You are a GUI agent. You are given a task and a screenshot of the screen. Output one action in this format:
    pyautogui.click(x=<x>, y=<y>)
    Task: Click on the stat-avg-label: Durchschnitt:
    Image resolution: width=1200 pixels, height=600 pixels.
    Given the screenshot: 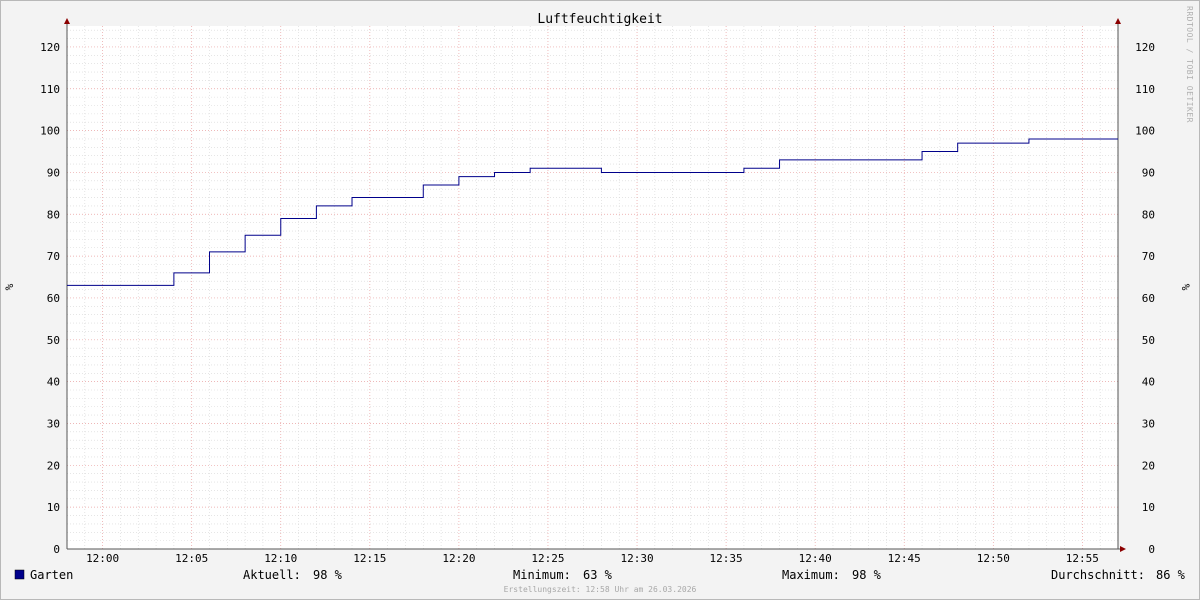 What is the action you would take?
    pyautogui.click(x=1098, y=575)
    